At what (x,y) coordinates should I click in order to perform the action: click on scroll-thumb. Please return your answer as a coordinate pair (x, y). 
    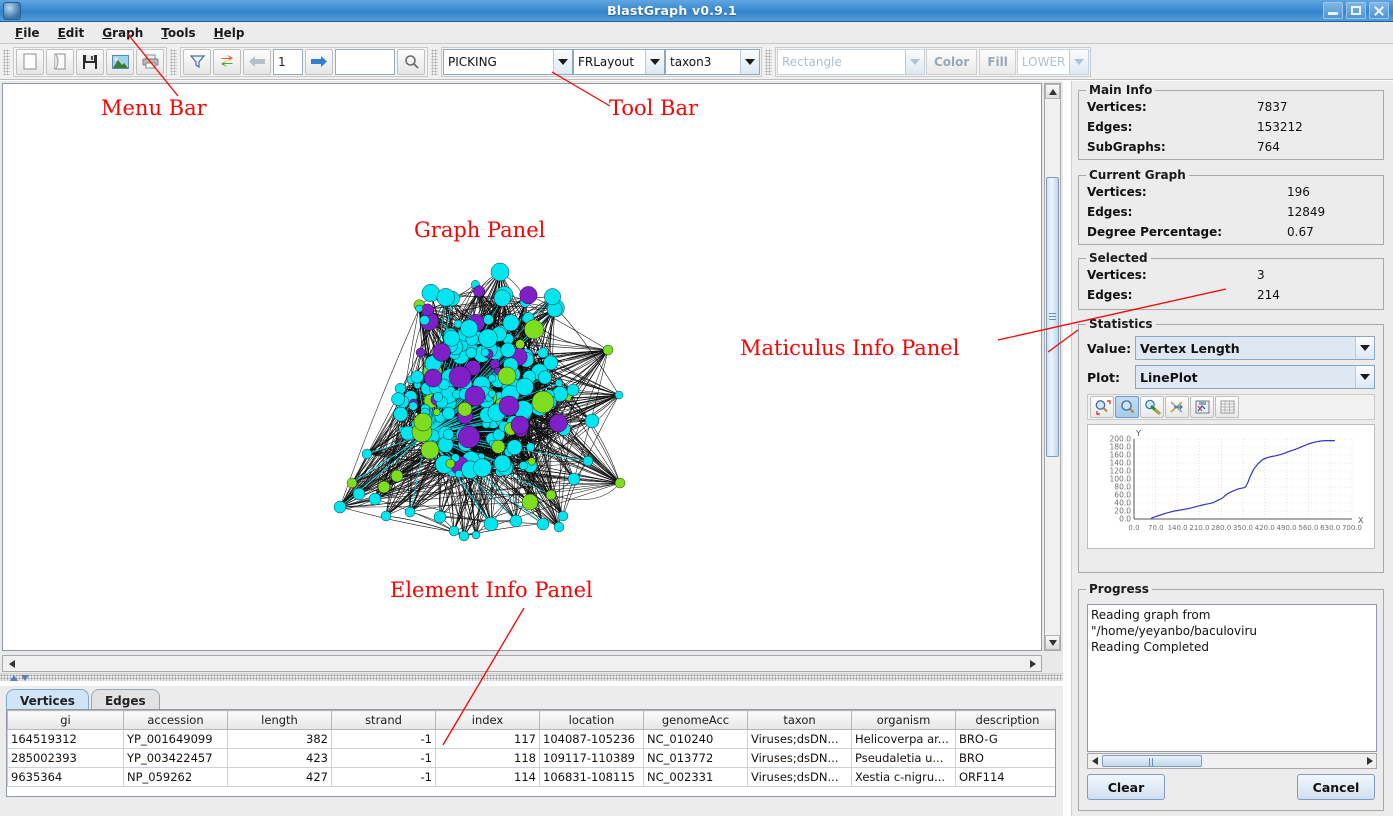
    Looking at the image, I should click on (1052, 317).